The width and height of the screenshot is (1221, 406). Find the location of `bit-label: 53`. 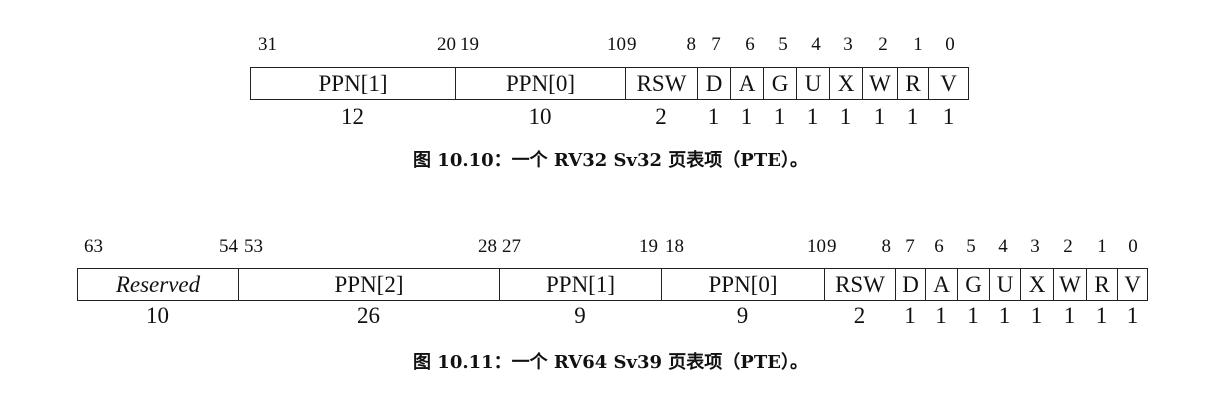

bit-label: 53 is located at coordinates (253, 246).